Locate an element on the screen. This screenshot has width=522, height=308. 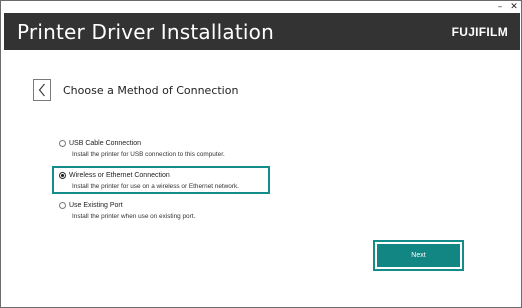
close-button: ✕ is located at coordinates (514, 7).